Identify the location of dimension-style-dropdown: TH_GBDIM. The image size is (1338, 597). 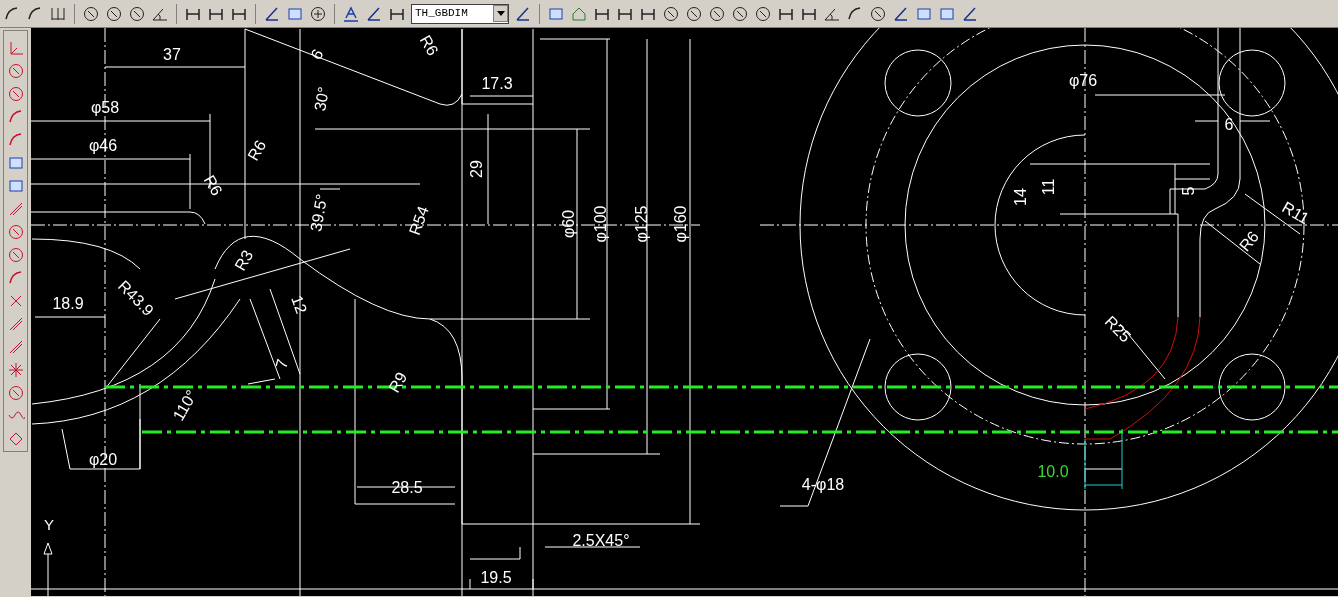
(460, 13).